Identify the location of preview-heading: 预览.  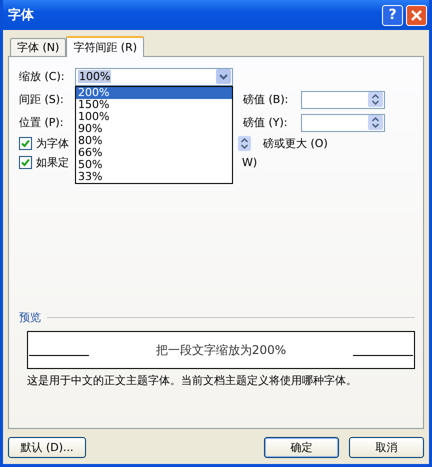
(30, 317).